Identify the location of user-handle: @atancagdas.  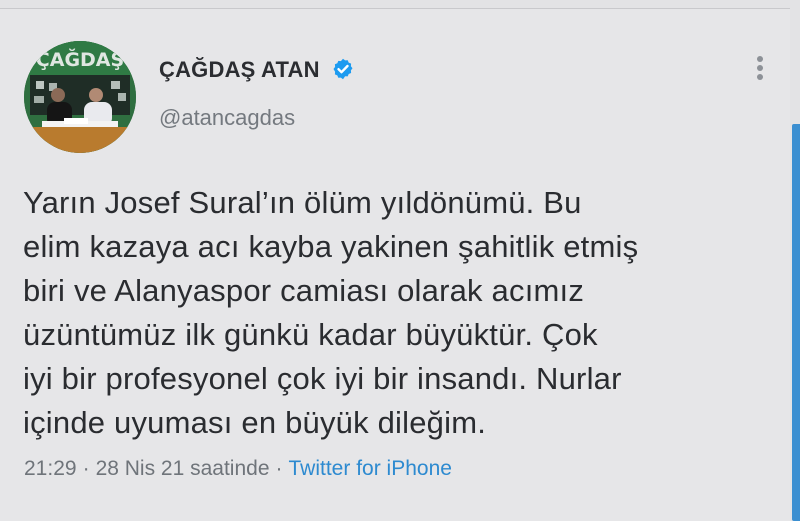
(227, 118).